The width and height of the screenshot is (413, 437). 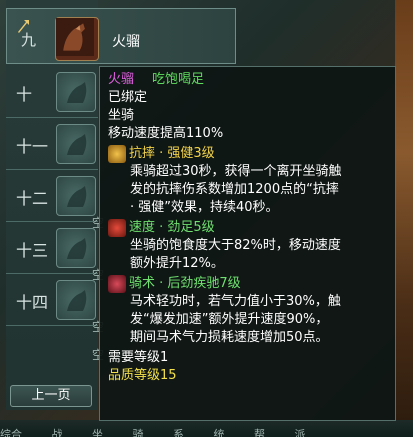 What do you see at coordinates (219, 432) in the screenshot?
I see `bottom-tab: 统` at bounding box center [219, 432].